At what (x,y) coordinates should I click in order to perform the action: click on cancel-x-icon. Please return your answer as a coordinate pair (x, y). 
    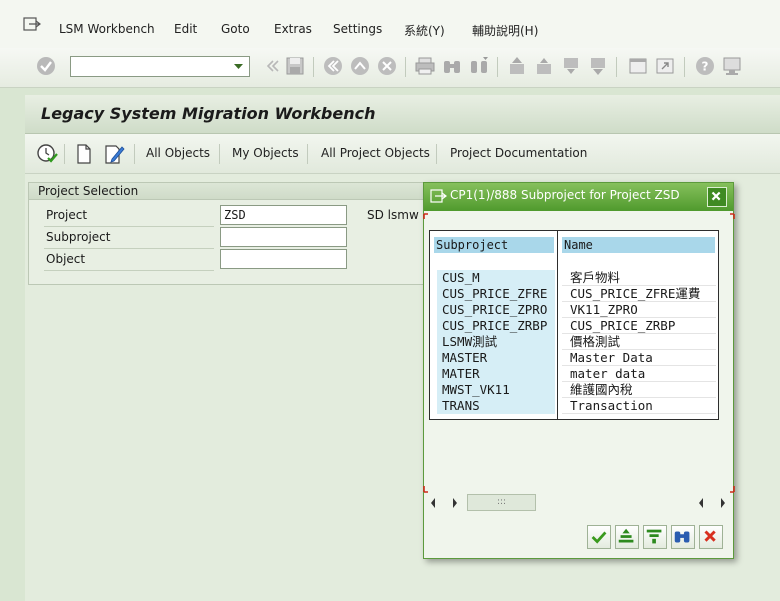
    Looking at the image, I should click on (710, 536).